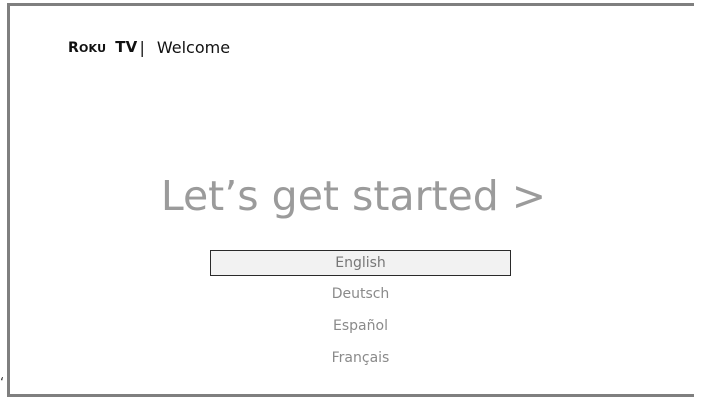 Image resolution: width=702 pixels, height=404 pixels. Describe the element at coordinates (2, 383) in the screenshot. I see `corner-mark: ‘` at that location.